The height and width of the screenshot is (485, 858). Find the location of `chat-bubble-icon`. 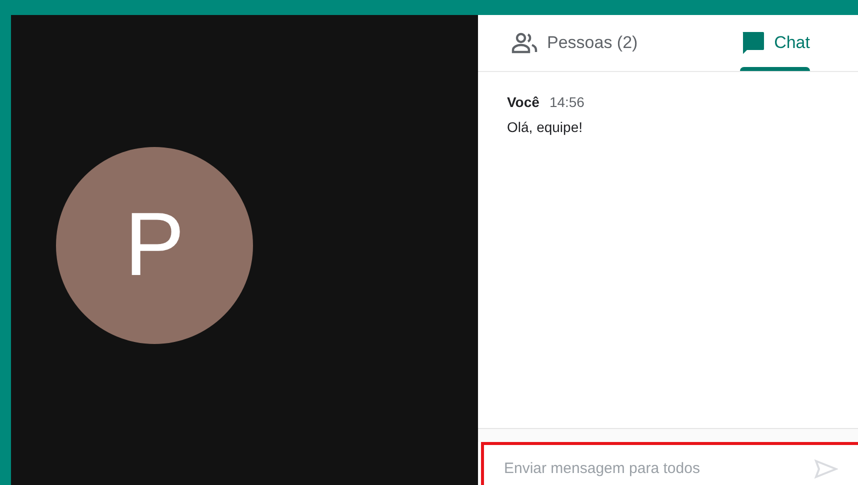

chat-bubble-icon is located at coordinates (753, 43).